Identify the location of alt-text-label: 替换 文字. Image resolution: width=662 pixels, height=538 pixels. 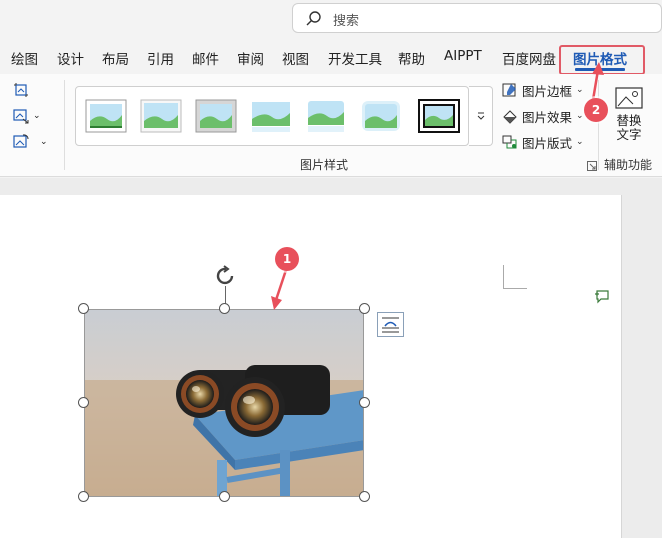
(629, 128).